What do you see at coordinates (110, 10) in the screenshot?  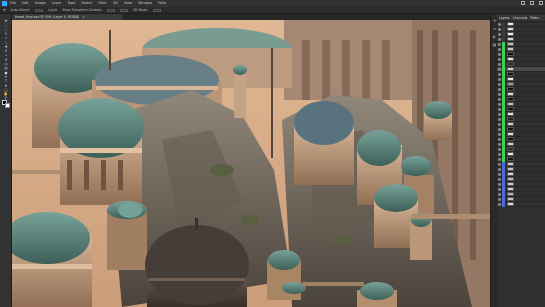 I see `align-buttons` at bounding box center [110, 10].